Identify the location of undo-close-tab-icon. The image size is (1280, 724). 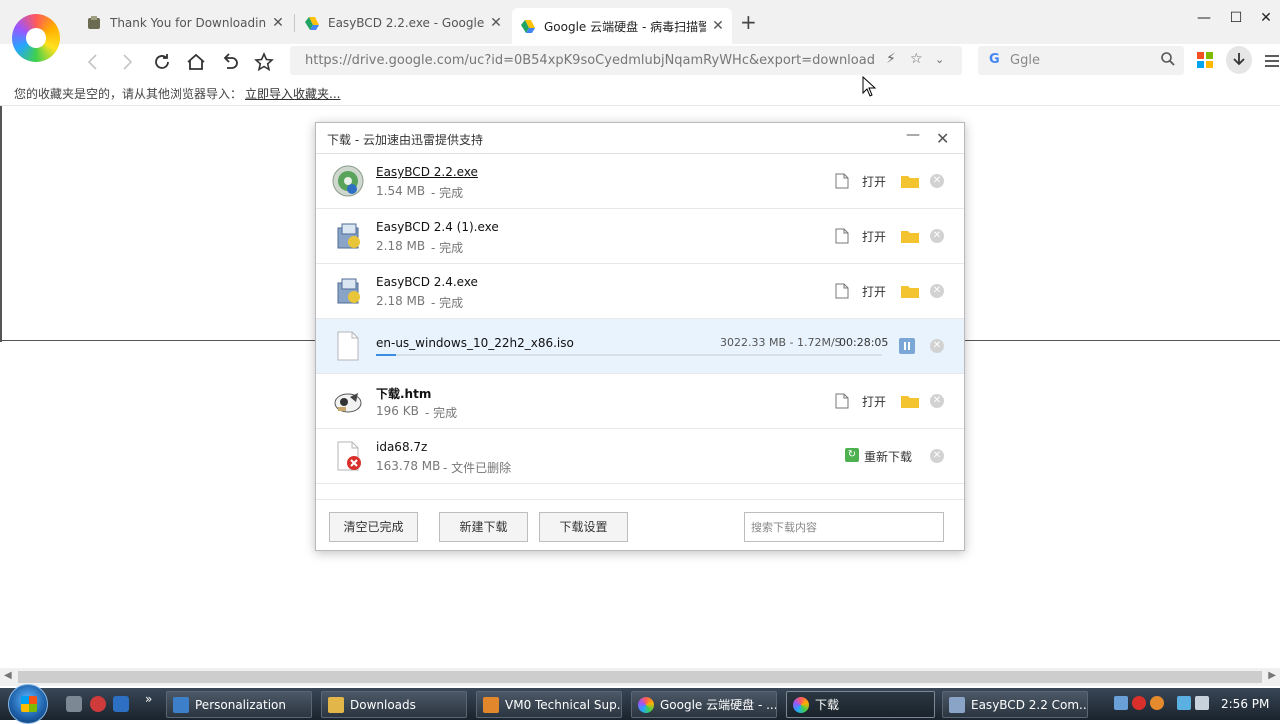
(230, 62).